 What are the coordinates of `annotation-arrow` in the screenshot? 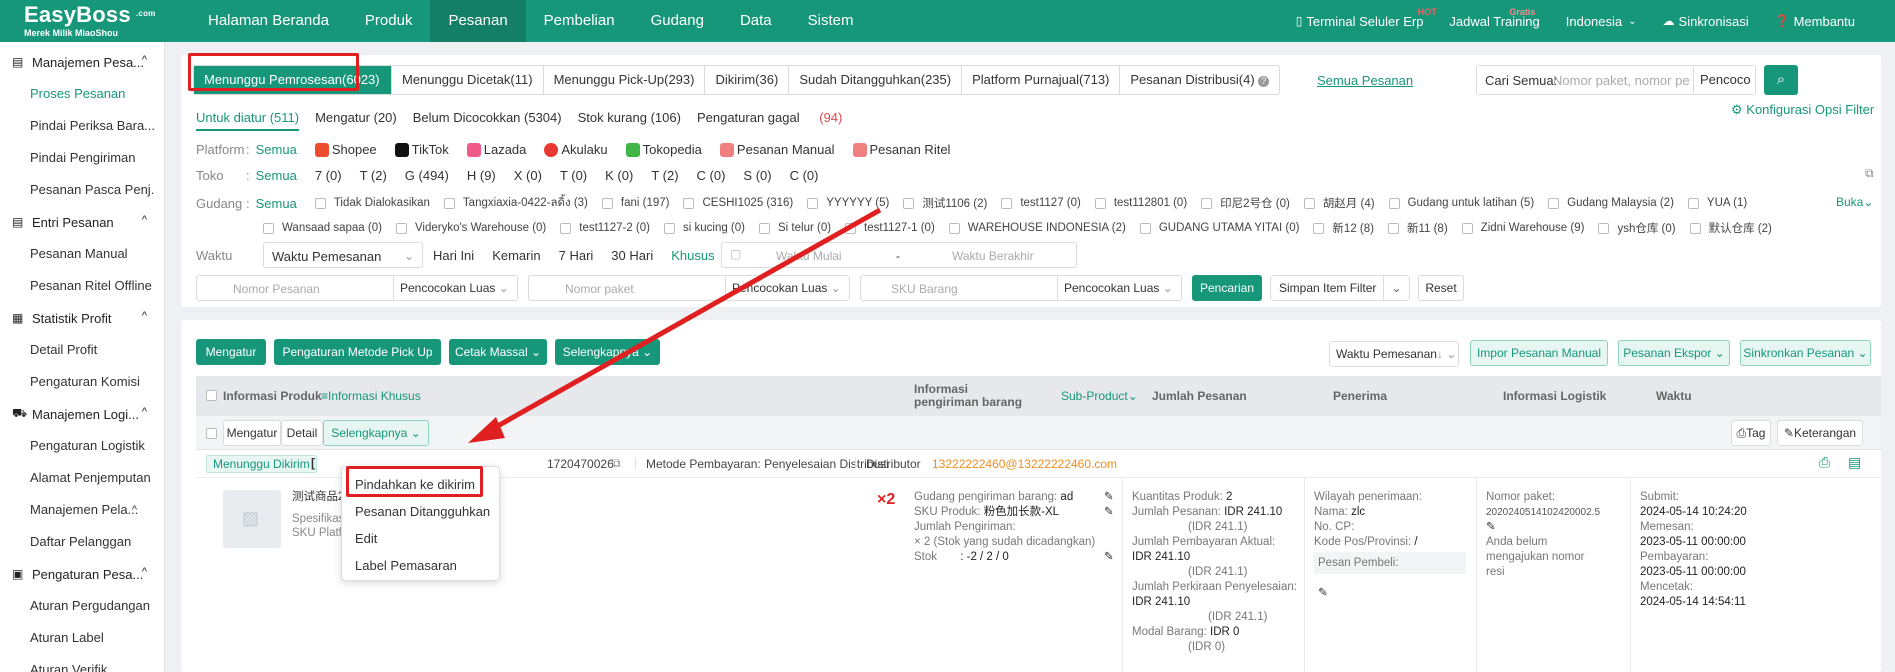 It's located at (675, 325).